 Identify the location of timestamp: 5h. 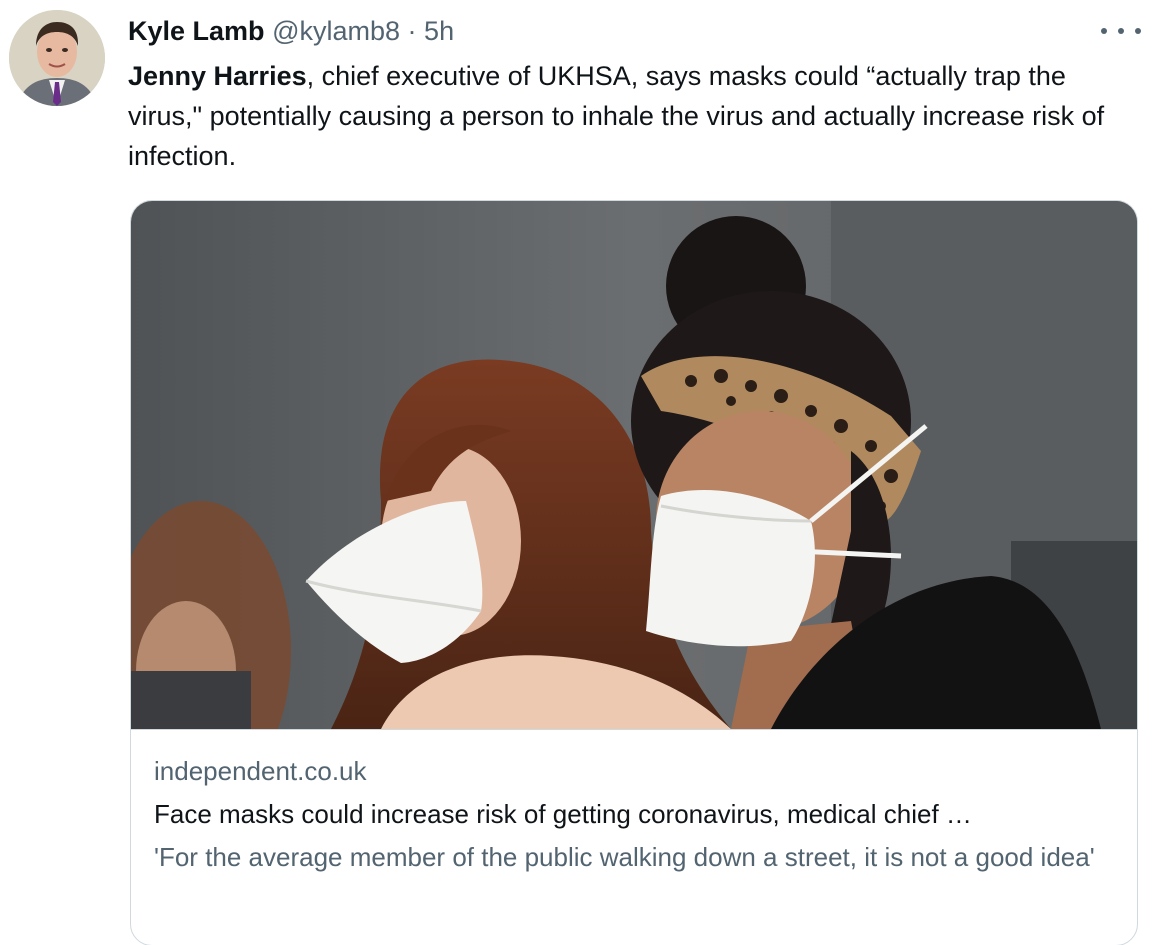
(439, 31).